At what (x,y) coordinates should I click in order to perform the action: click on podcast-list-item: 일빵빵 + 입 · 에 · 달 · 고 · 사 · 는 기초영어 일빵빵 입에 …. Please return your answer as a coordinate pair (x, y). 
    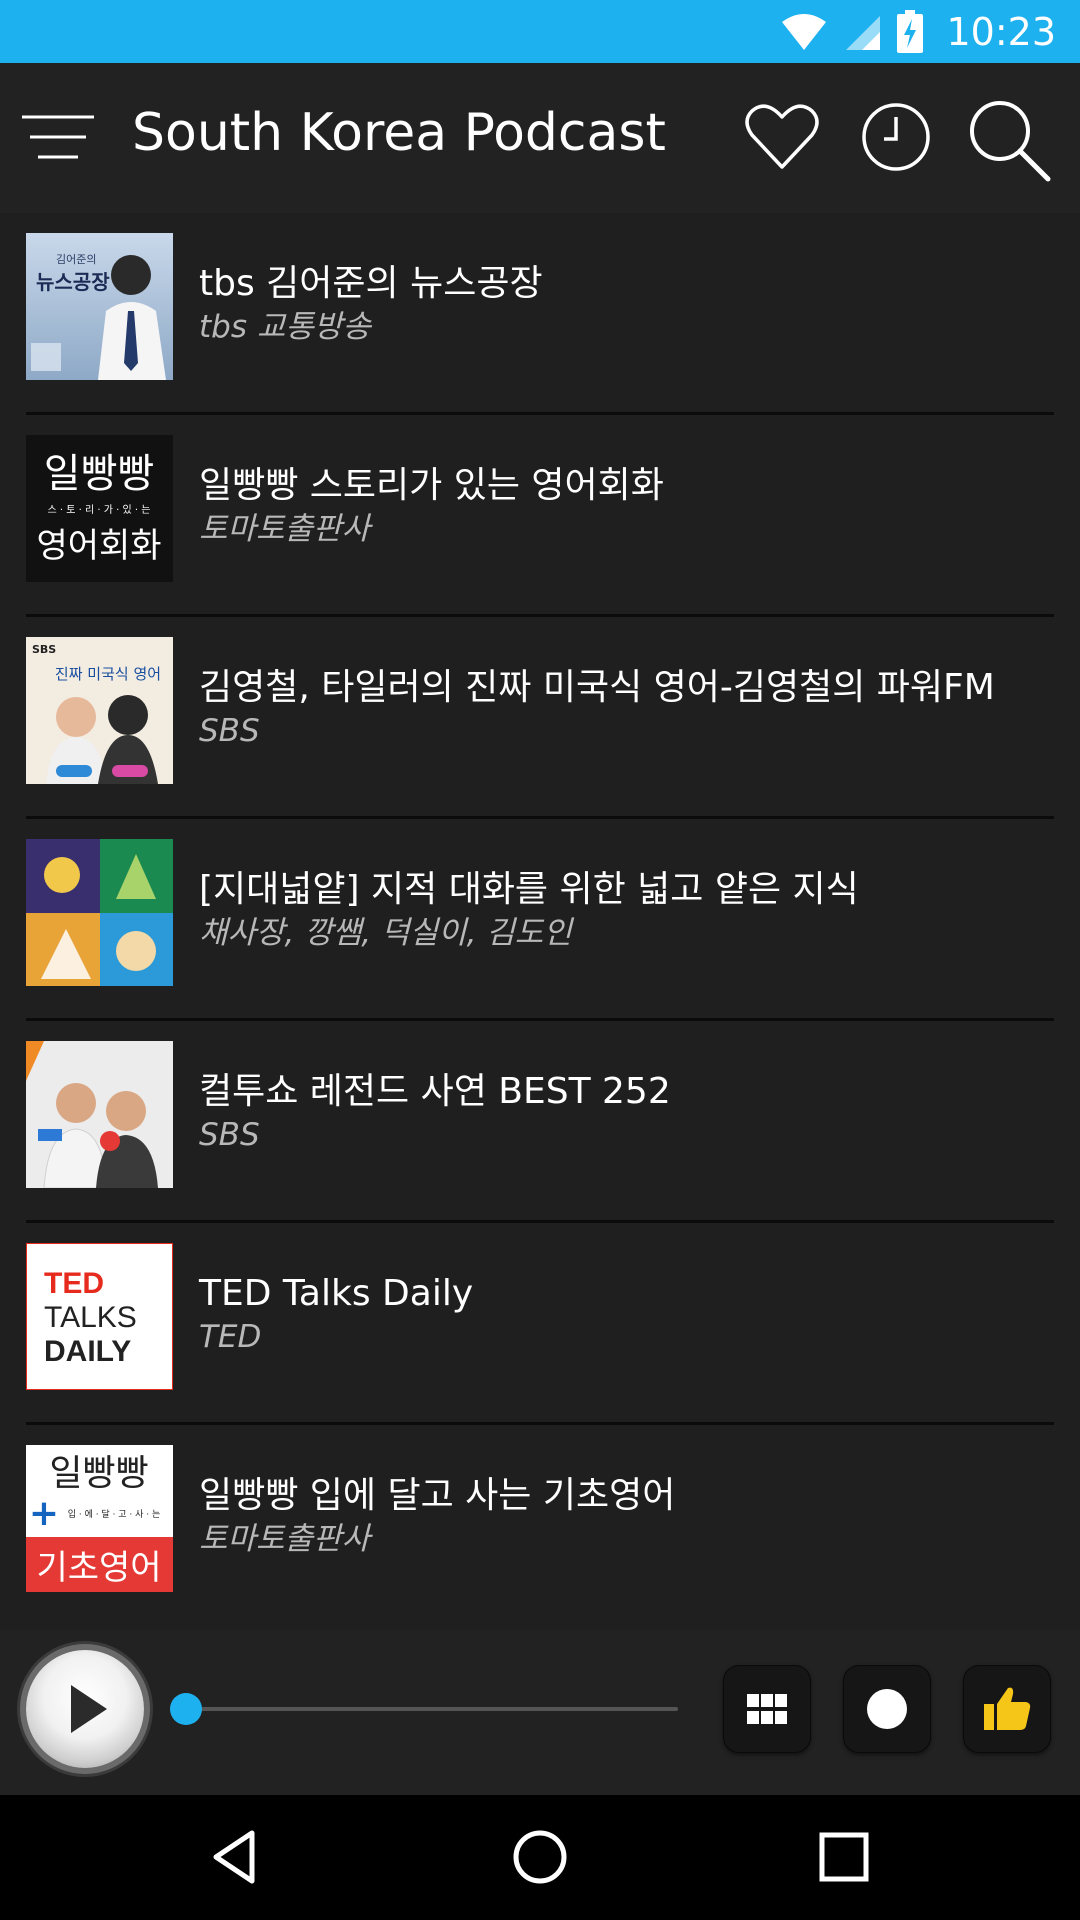
    Looking at the image, I should click on (540, 1526).